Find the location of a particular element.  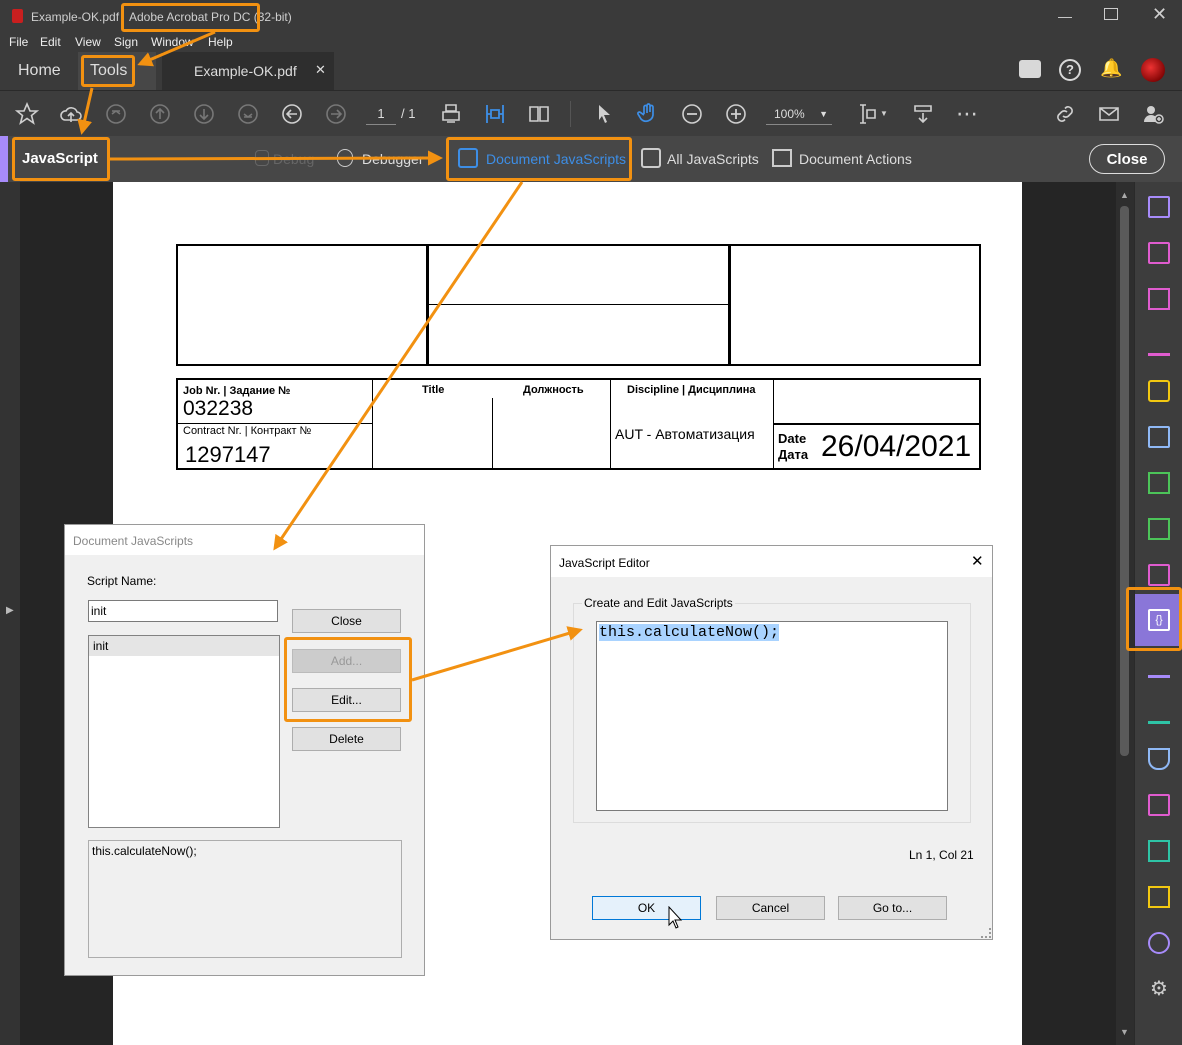

tab-document: Example-OK.pdf is located at coordinates (245, 71).